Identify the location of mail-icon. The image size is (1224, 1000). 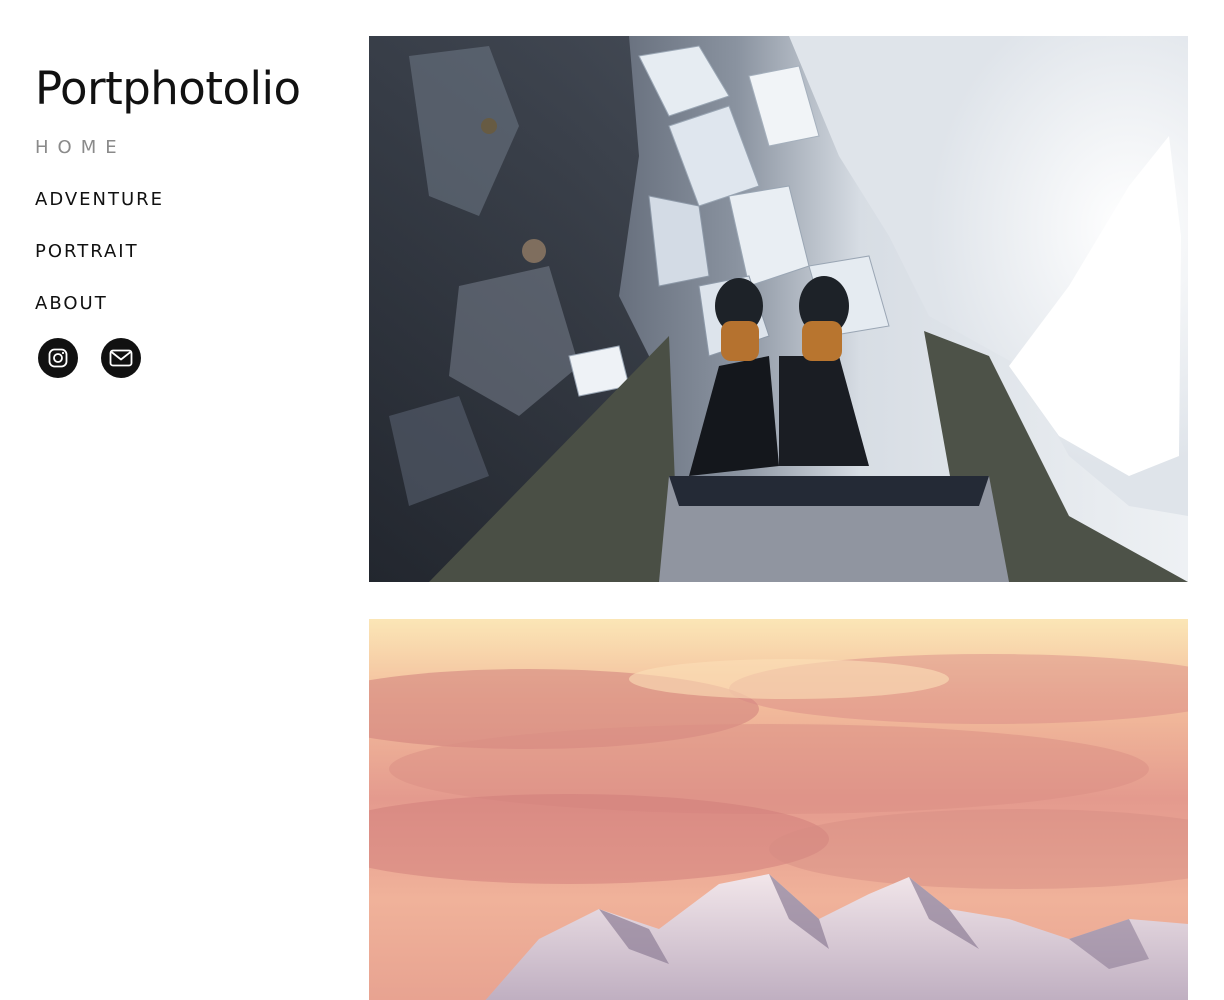
(121, 358).